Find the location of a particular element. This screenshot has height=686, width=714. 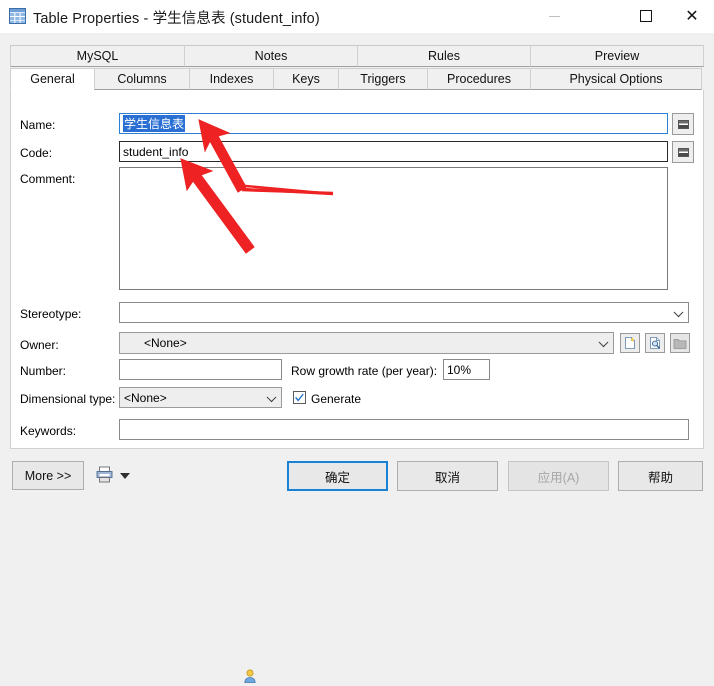

cancel-button: 取消 is located at coordinates (447, 476).